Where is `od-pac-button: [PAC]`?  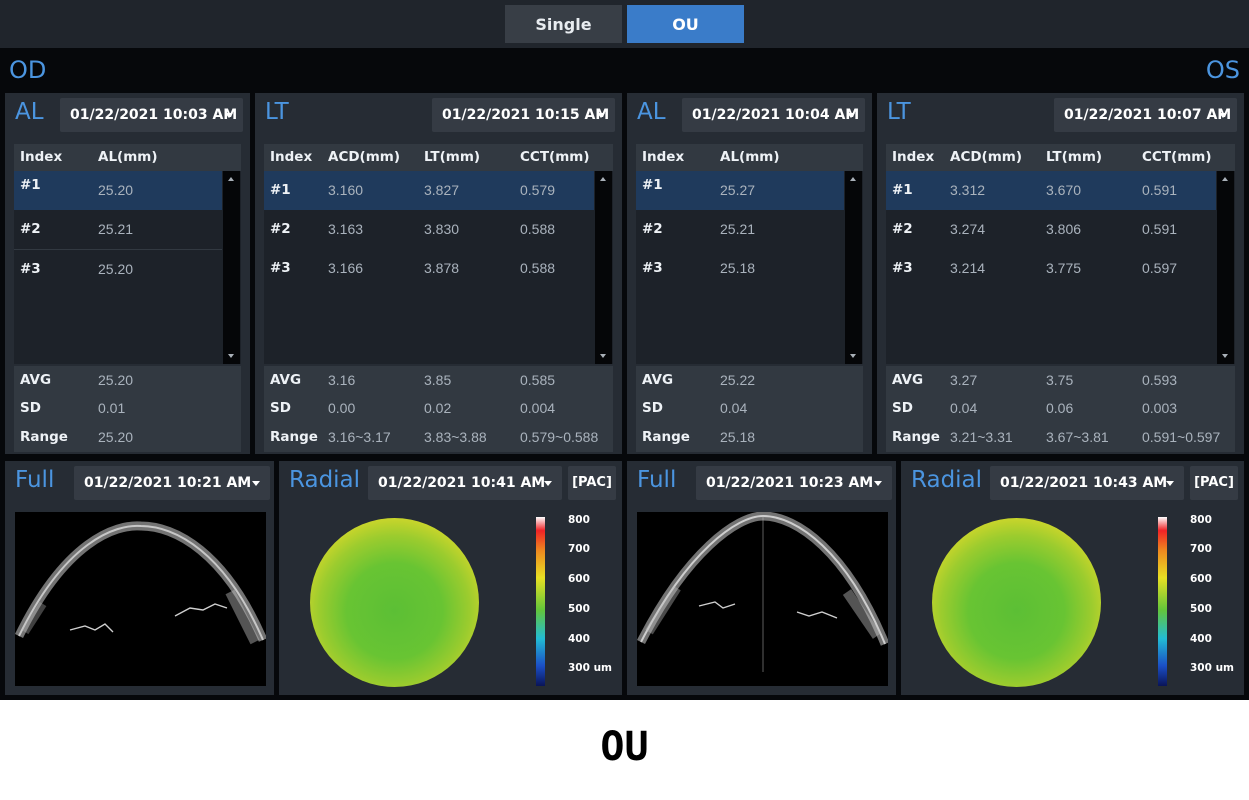 od-pac-button: [PAC] is located at coordinates (592, 483).